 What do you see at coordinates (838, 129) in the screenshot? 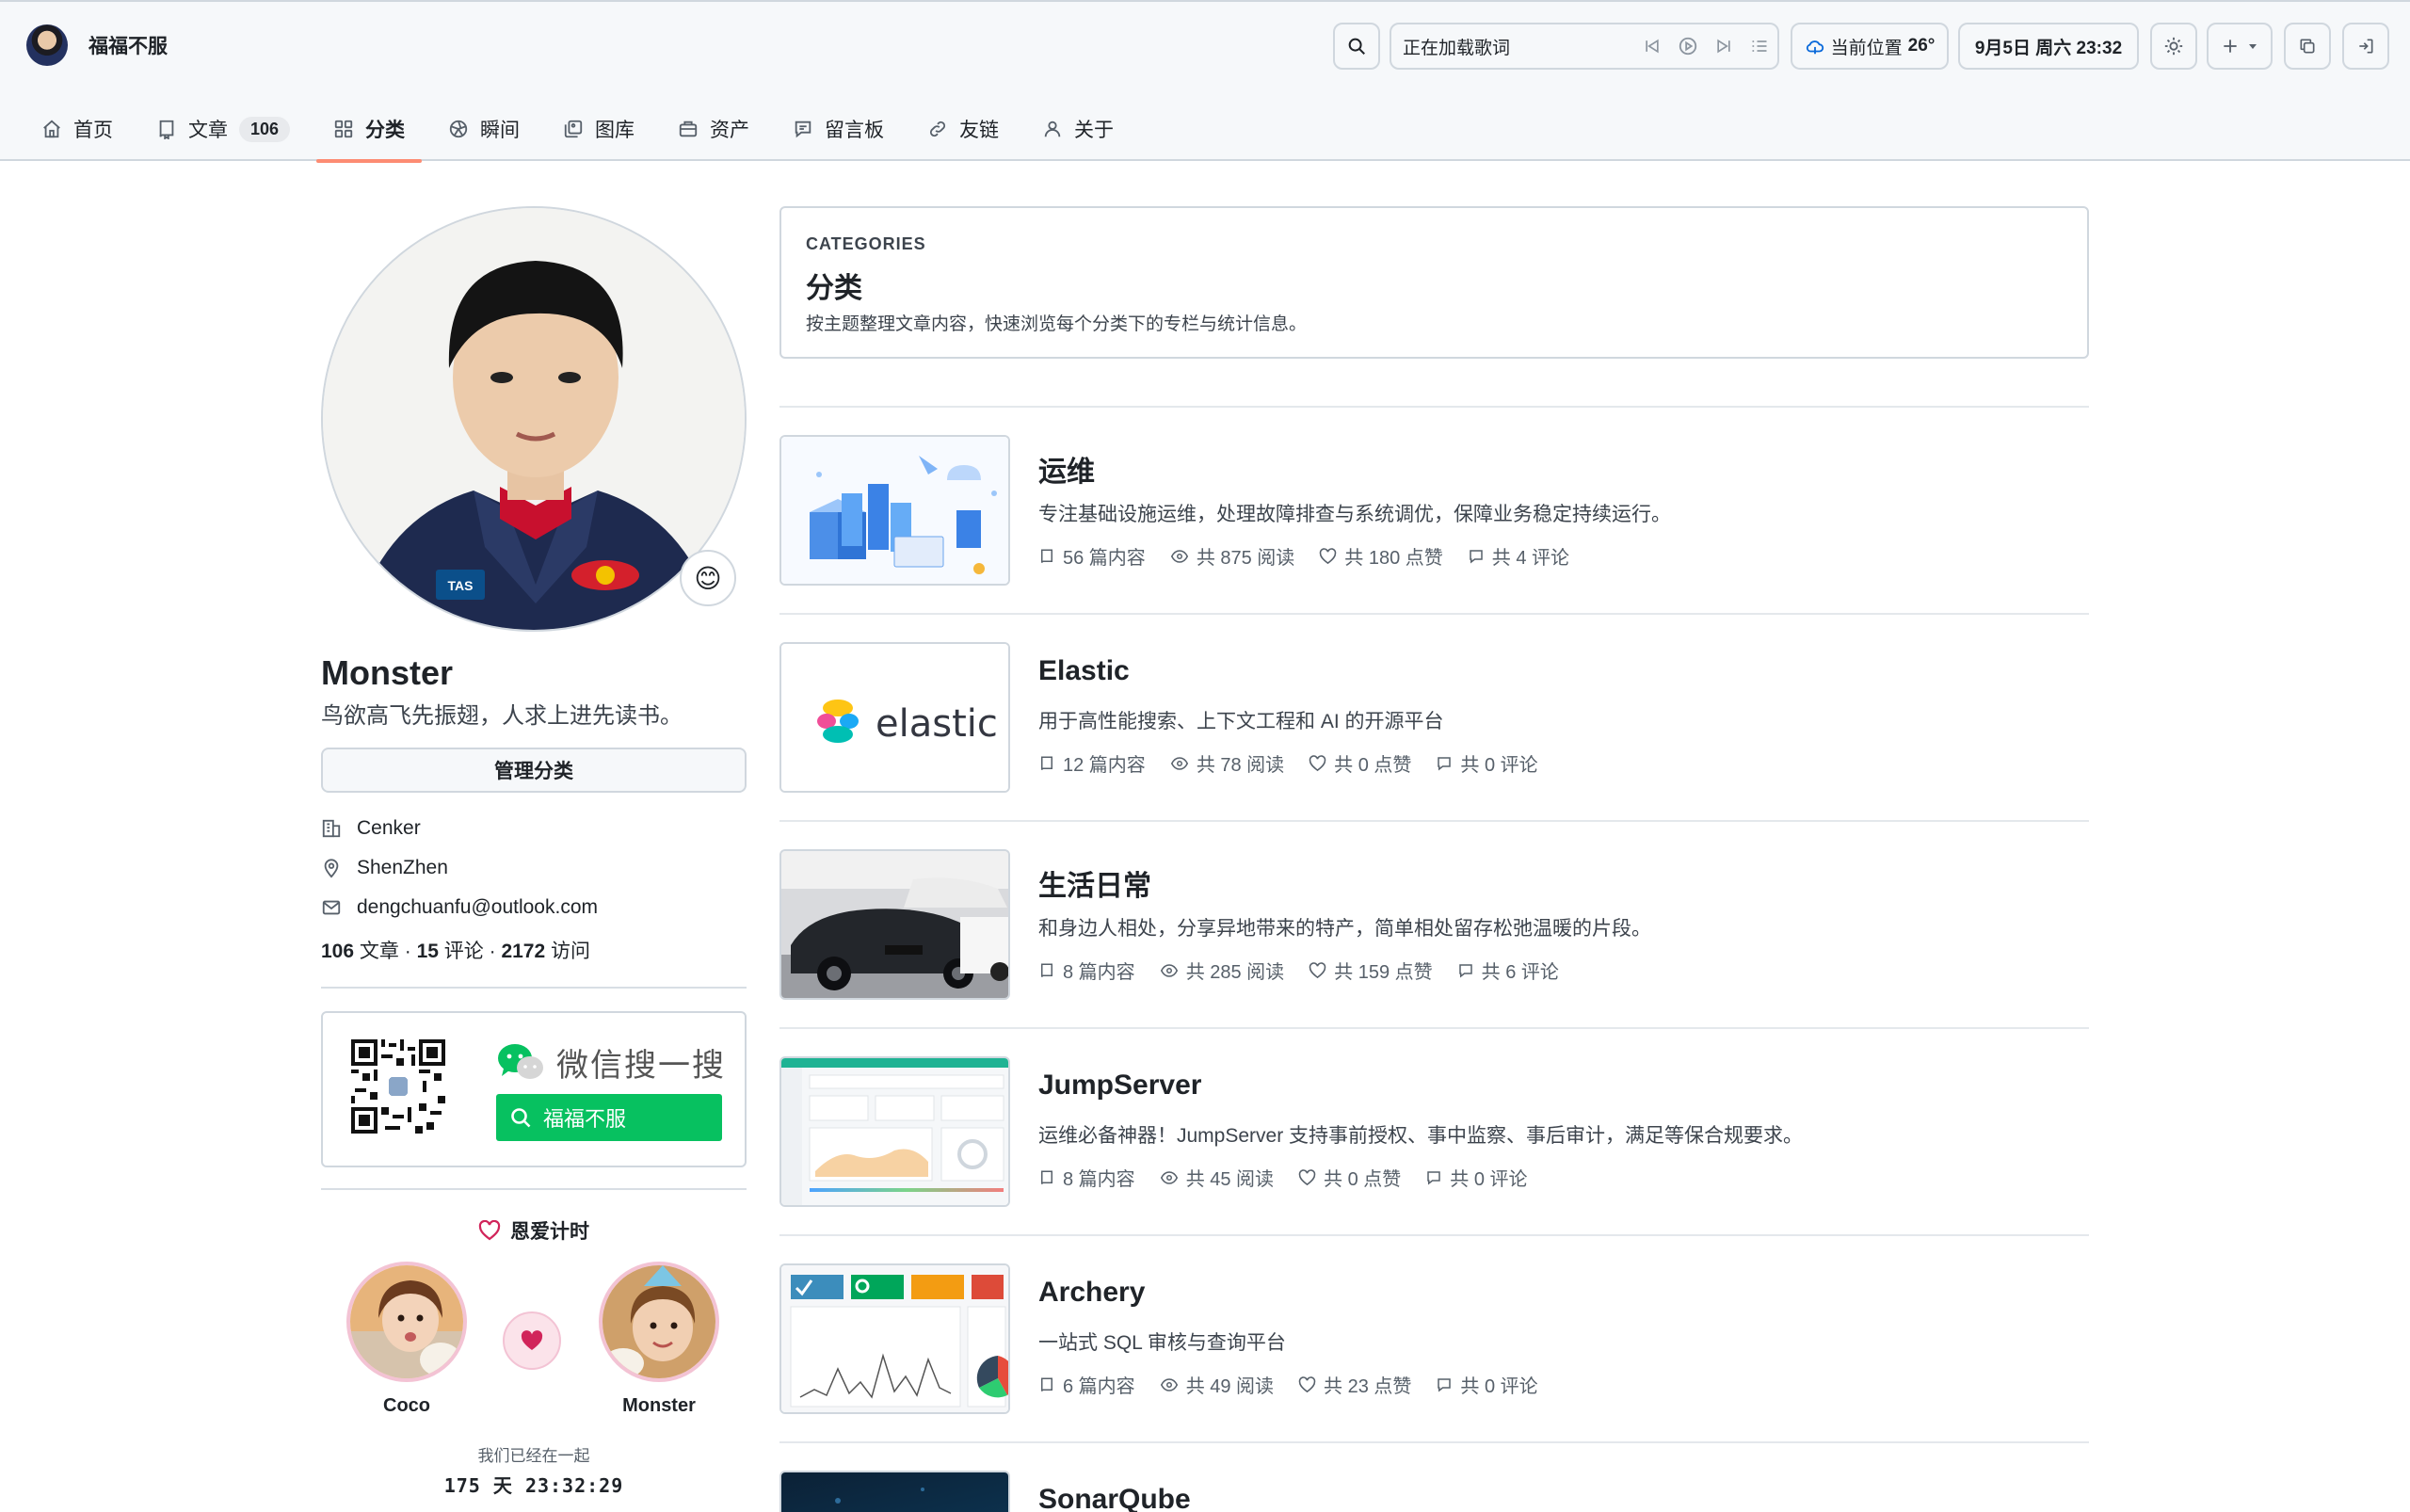
I see `nav-guestbook: 留言板` at bounding box center [838, 129].